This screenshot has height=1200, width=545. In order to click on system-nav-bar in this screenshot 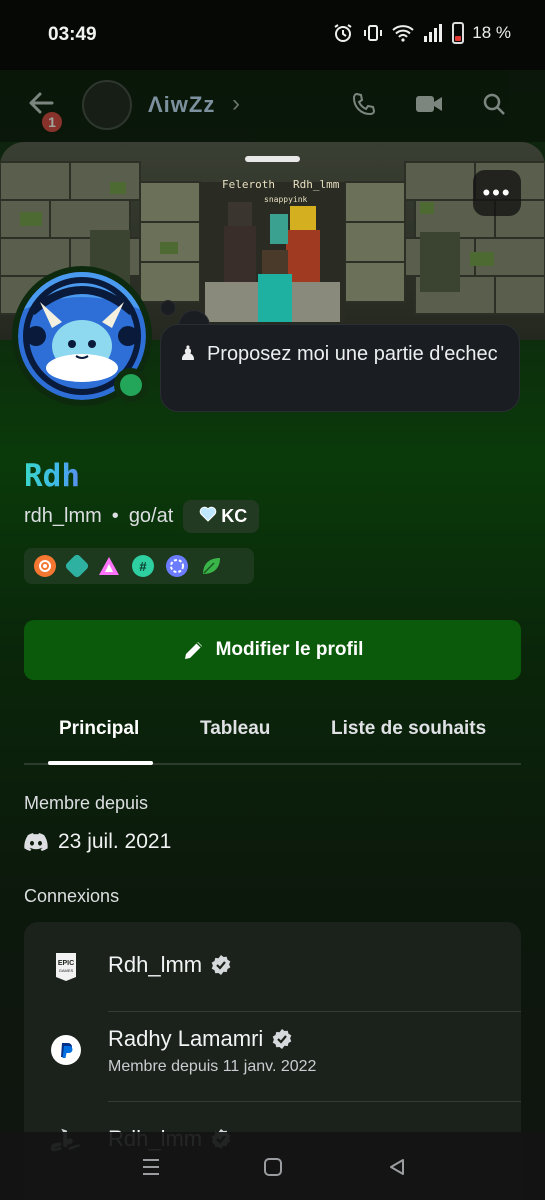, I will do `click(272, 1166)`.